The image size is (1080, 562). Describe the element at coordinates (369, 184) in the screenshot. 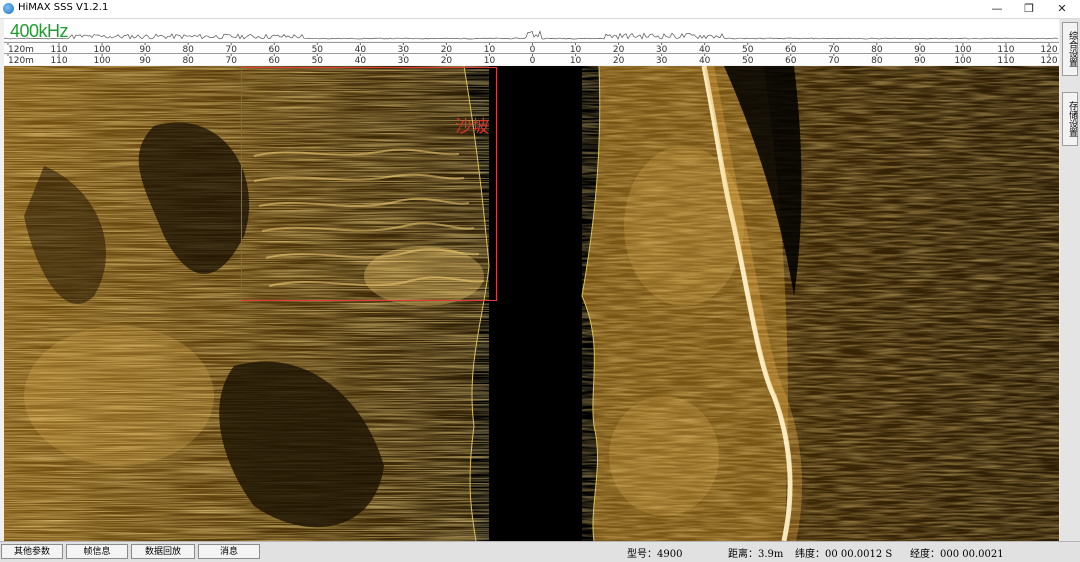

I see `annotation-box` at that location.